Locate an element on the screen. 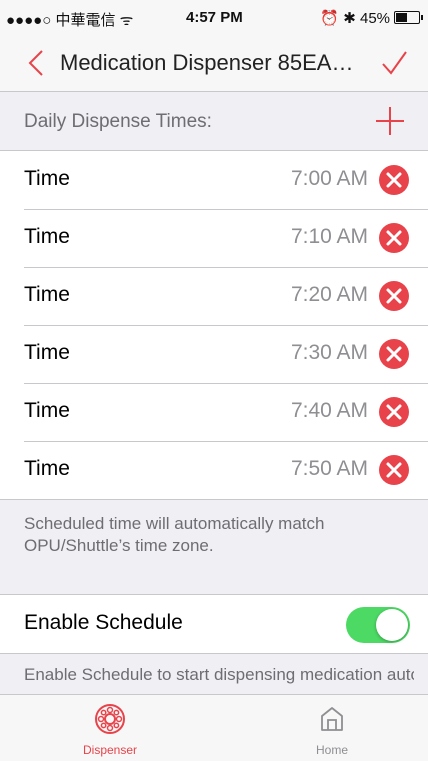  time-row-value: 7:50 AM is located at coordinates (329, 469).